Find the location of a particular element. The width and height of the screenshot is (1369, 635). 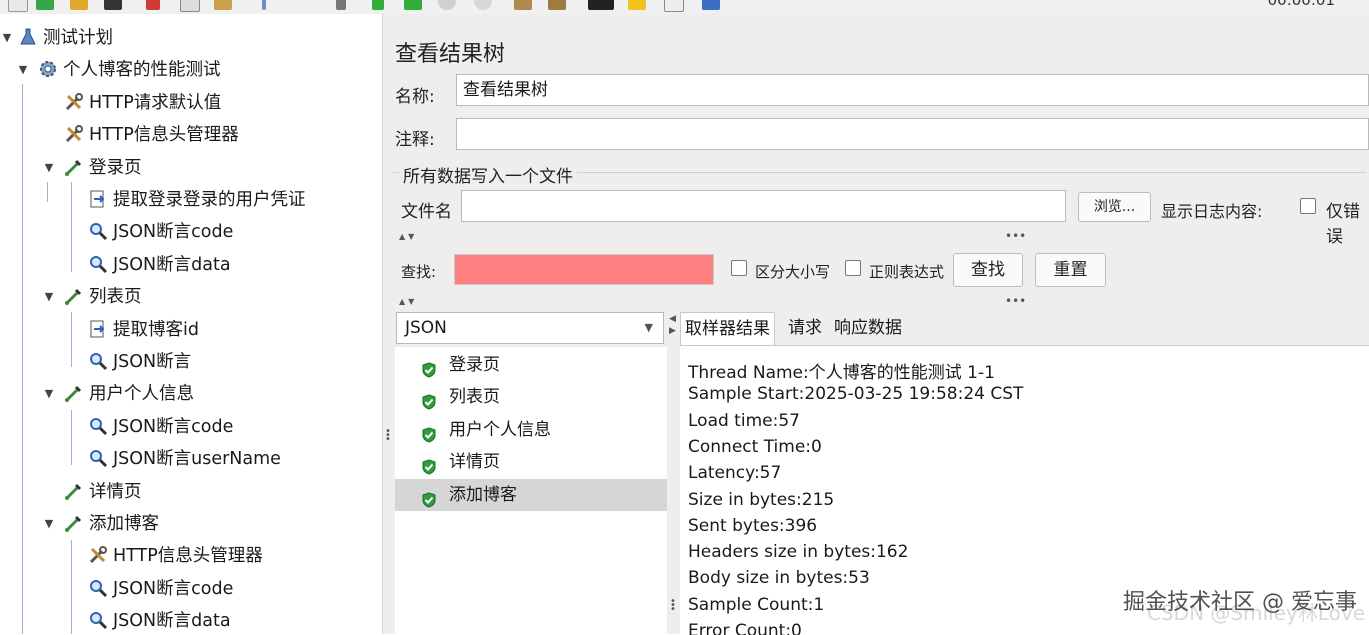

results-vertical-splitter: ◀ ▶ • • • is located at coordinates (673, 473).